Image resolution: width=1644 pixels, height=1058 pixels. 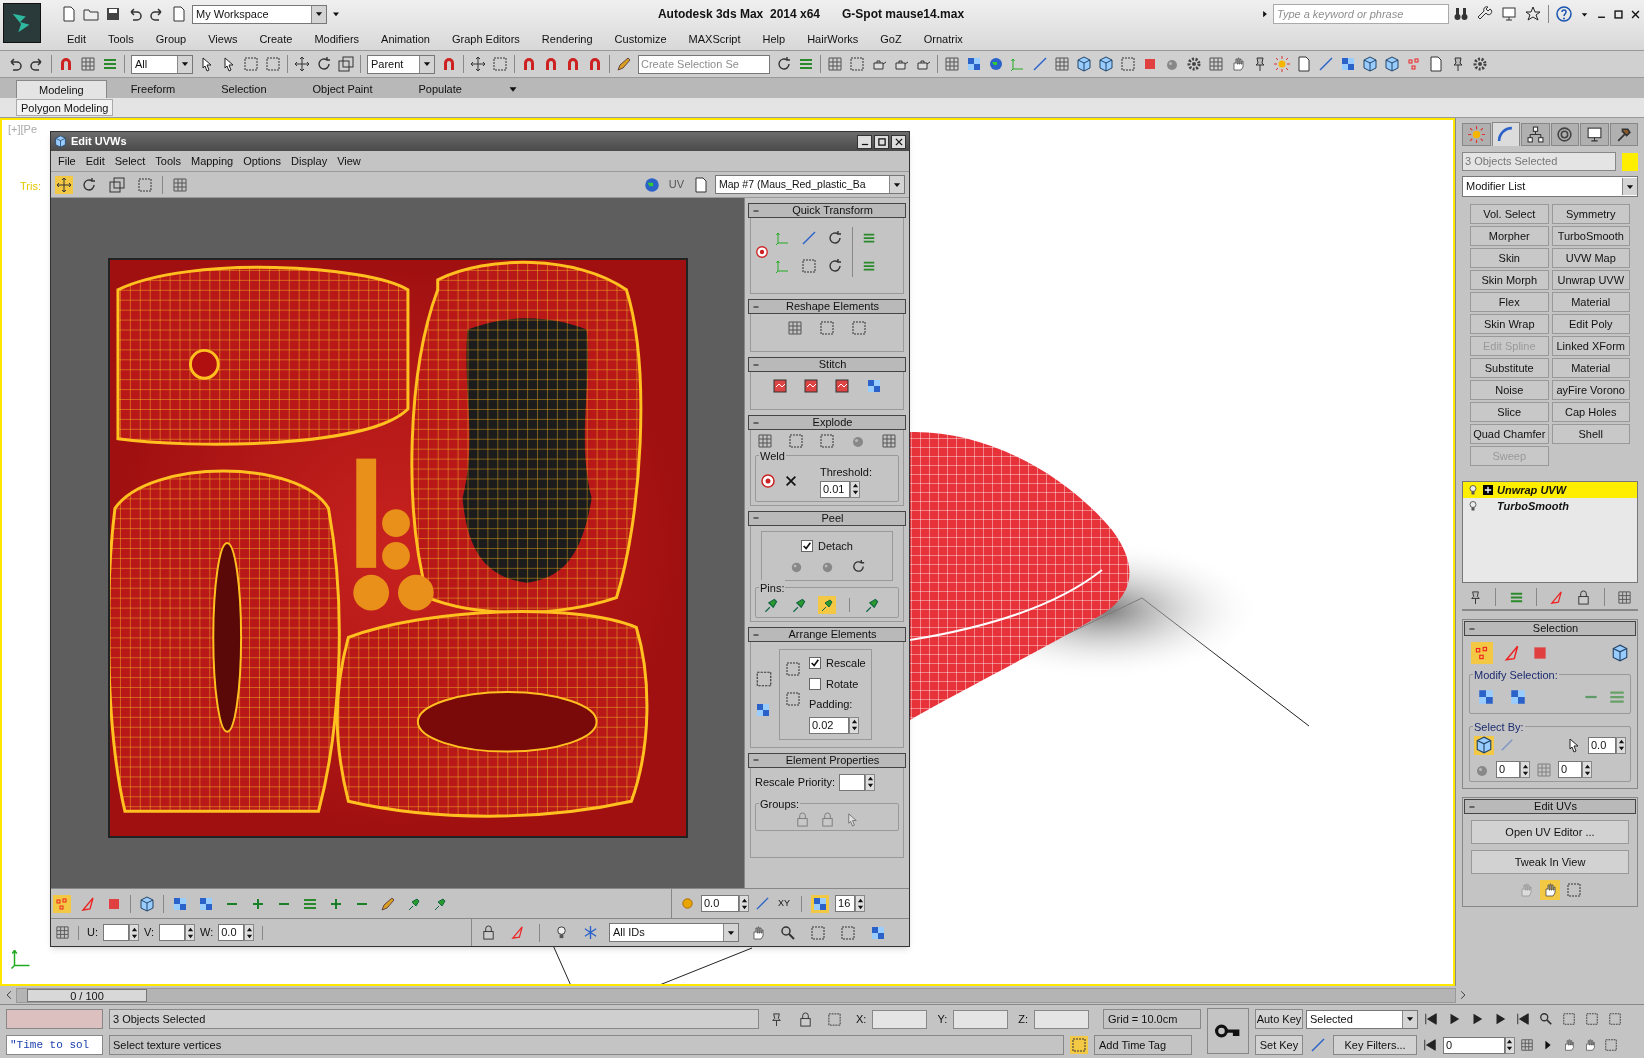 I want to click on menu-item: HairWorks, so click(x=833, y=39).